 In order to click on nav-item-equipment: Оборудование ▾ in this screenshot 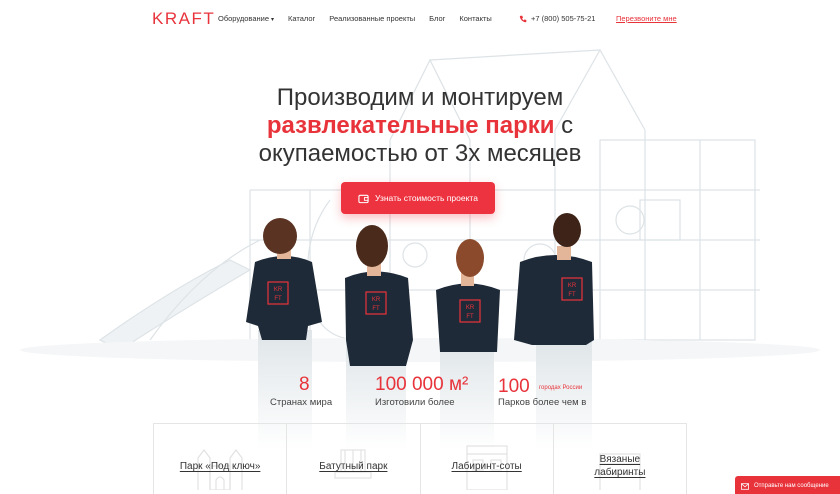, I will do `click(246, 18)`.